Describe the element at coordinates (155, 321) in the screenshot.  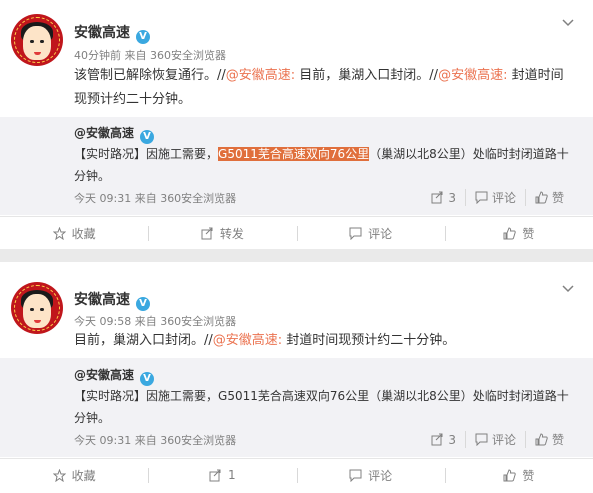
I see `post-meta: 今天 09:58 来自 360安全浏览器` at that location.